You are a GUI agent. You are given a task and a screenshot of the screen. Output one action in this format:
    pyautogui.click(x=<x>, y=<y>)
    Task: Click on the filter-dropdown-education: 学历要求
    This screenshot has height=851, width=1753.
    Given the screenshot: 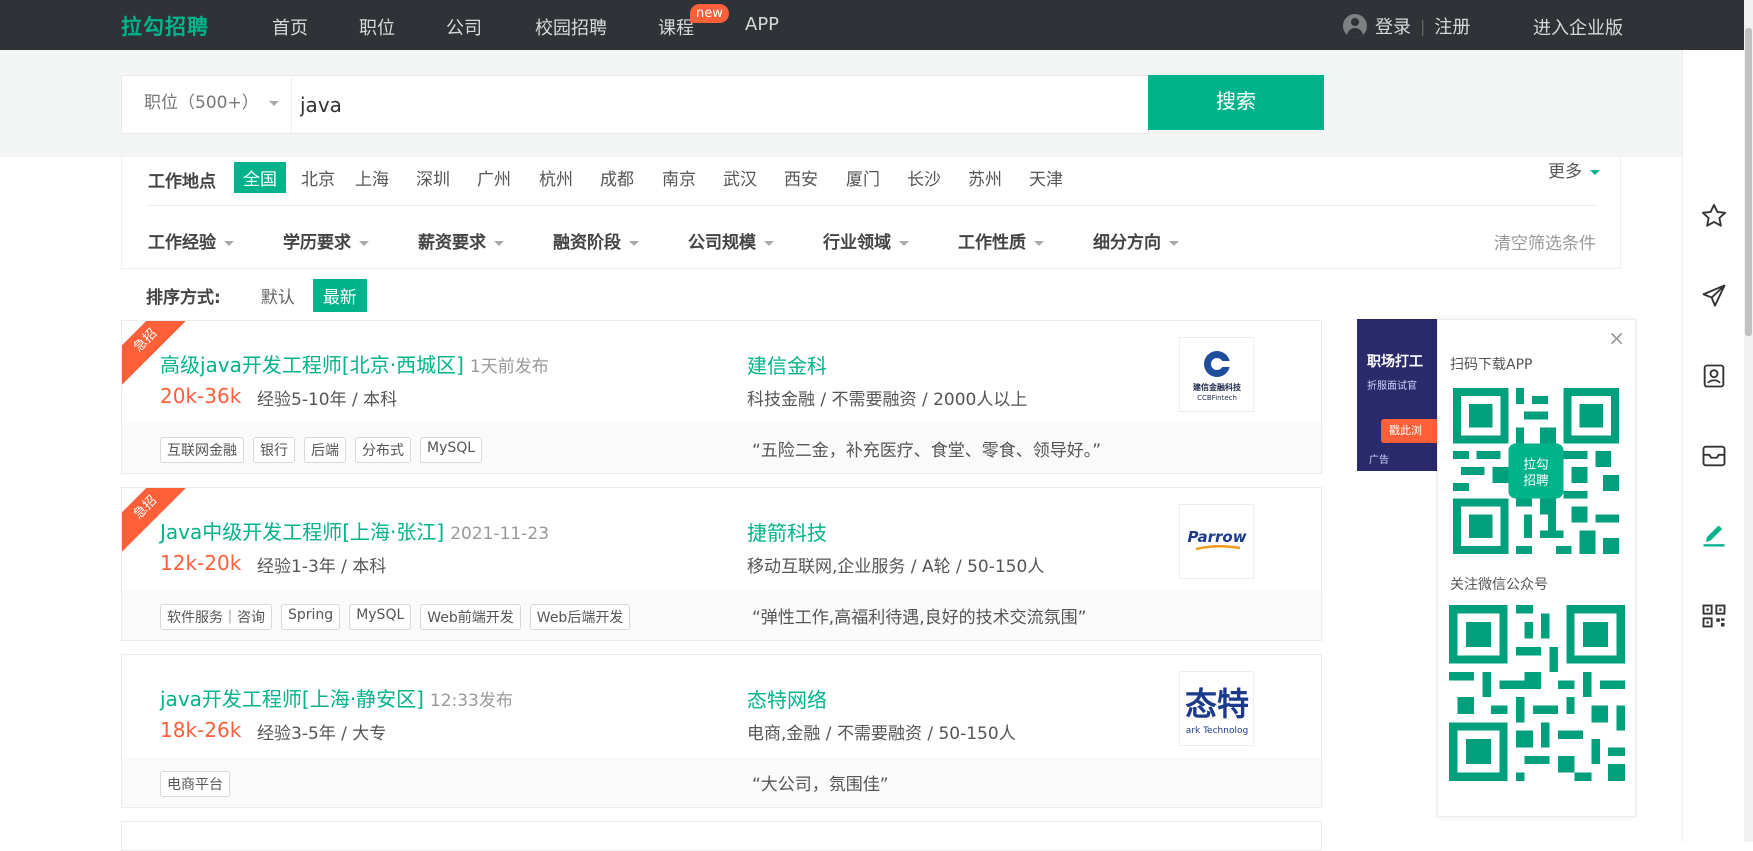 What is the action you would take?
    pyautogui.click(x=326, y=240)
    